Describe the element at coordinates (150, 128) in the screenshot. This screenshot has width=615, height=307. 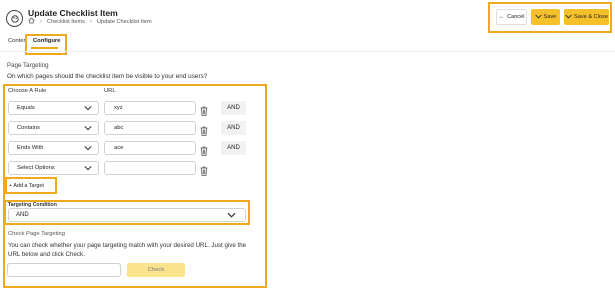
I see `url-input: abc` at that location.